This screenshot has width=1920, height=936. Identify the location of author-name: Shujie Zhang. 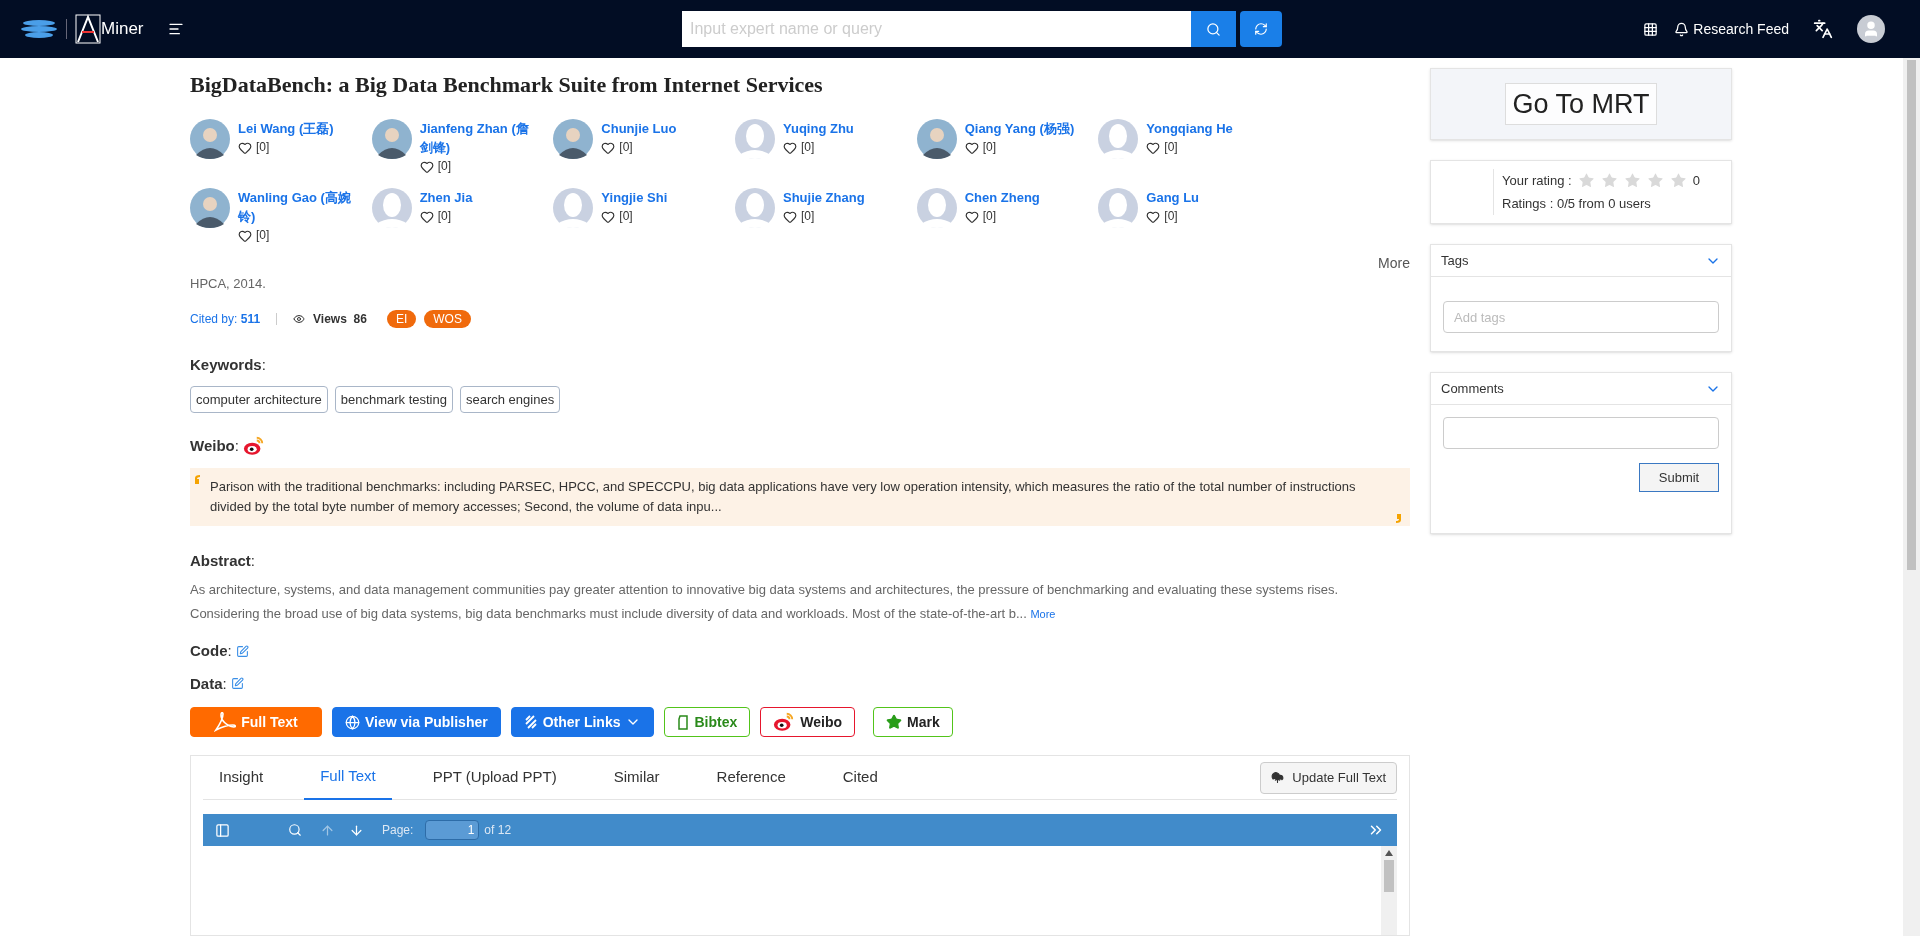
(843, 197).